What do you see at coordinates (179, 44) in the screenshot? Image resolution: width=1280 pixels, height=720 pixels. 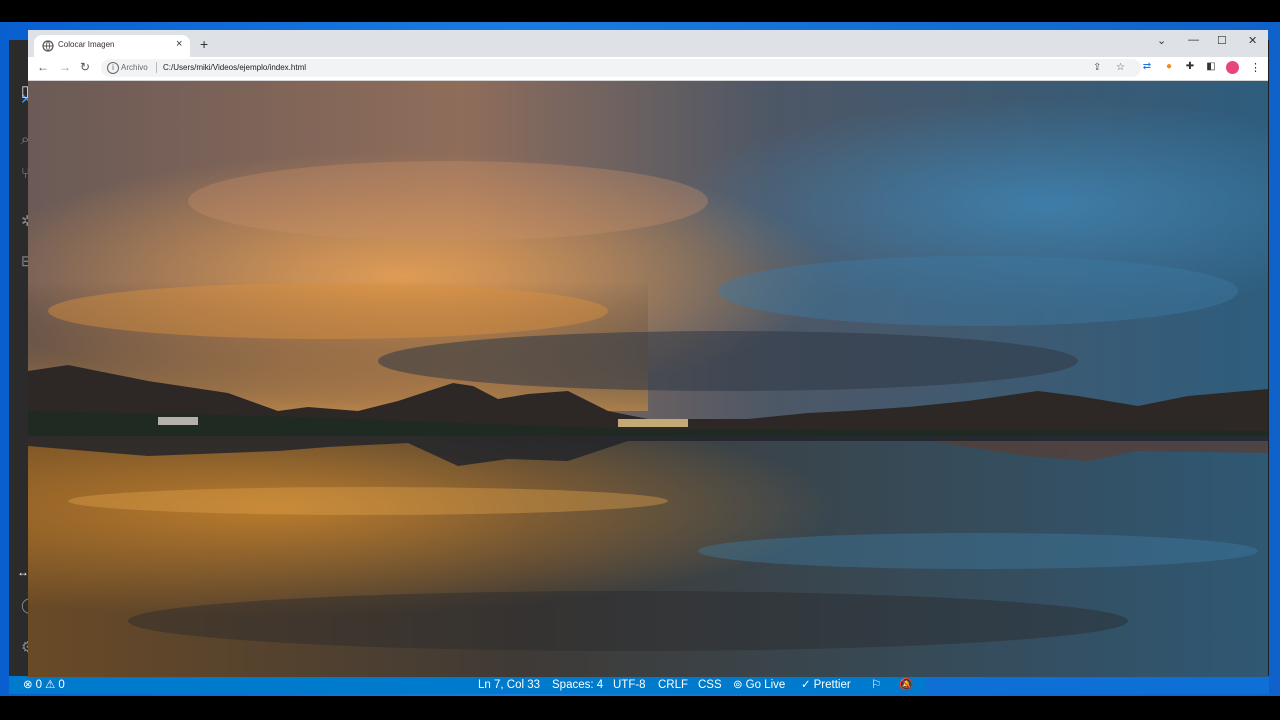 I see `tab-close-icon: ×` at bounding box center [179, 44].